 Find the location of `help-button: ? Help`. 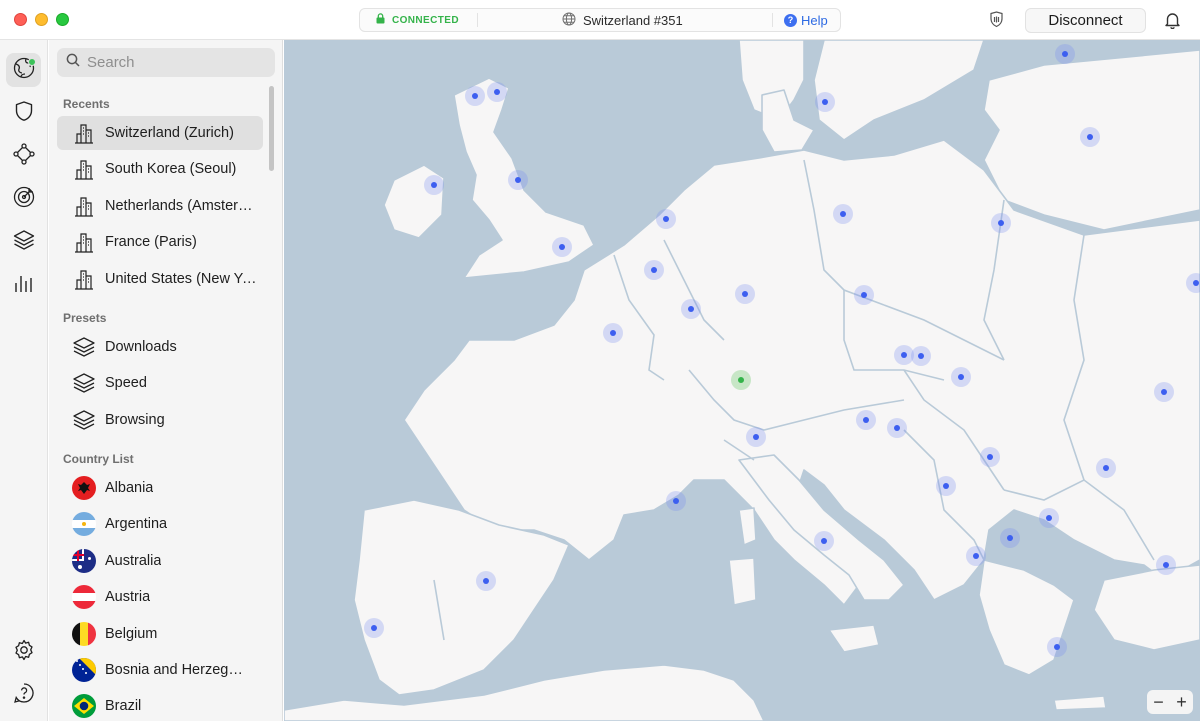

help-button: ? Help is located at coordinates (806, 20).